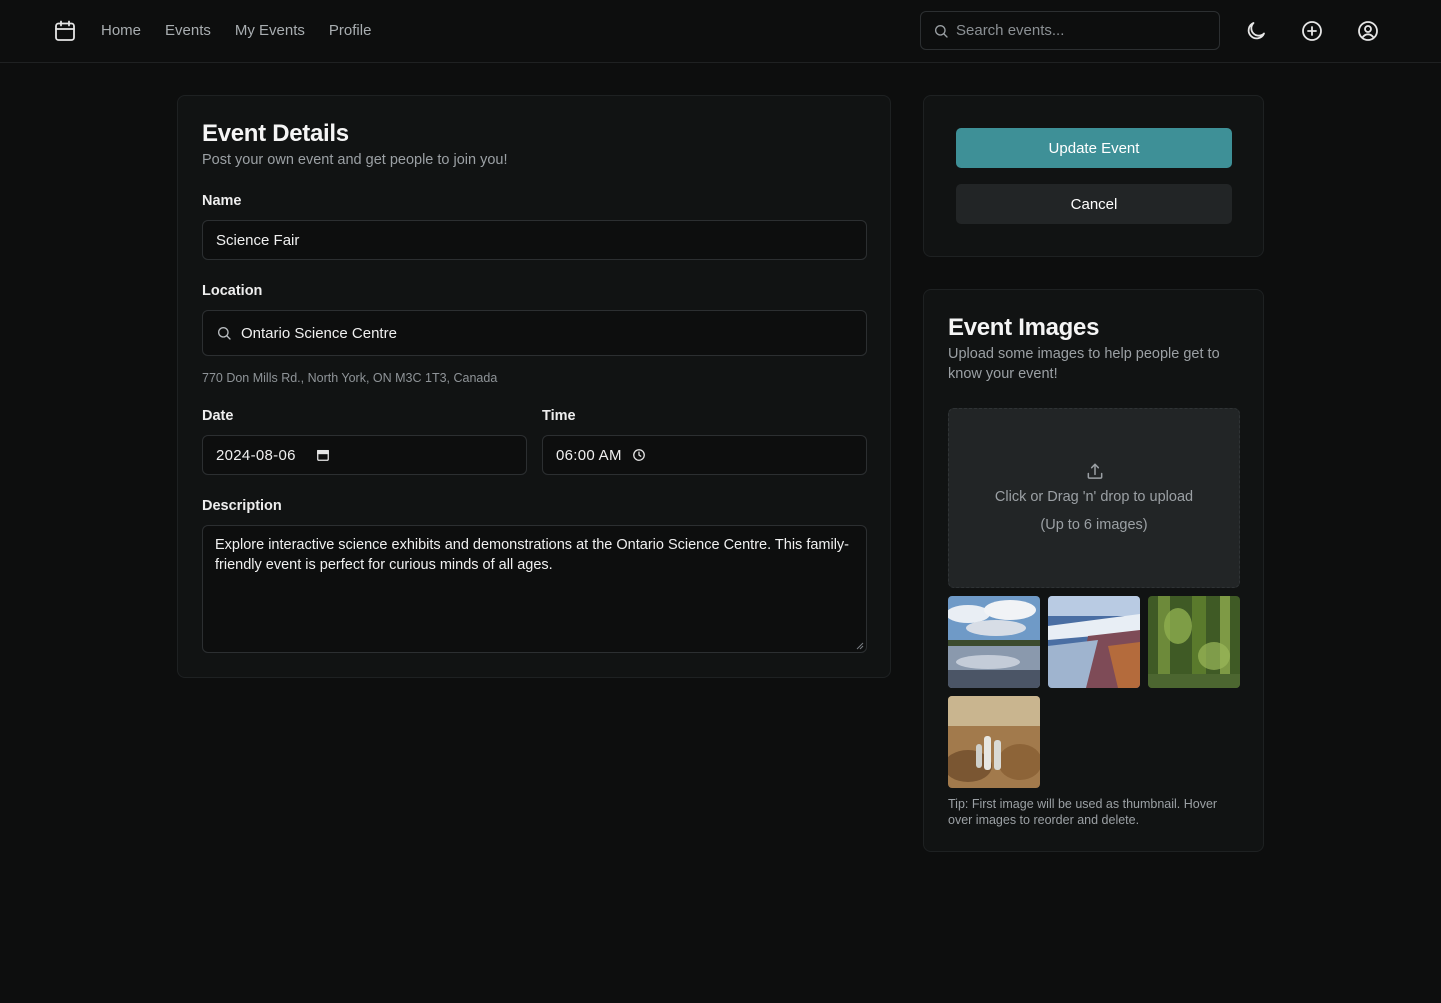 The width and height of the screenshot is (1441, 1003). I want to click on time-field: 06:00 AM, so click(704, 455).